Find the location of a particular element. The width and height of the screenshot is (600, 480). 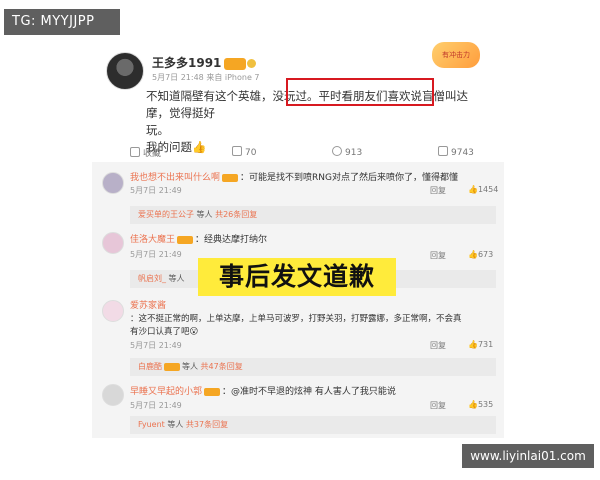

reply-summary: 爱买单的王公子 等人 共26条回复 is located at coordinates (313, 215).